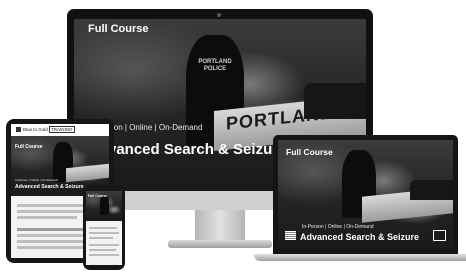  What do you see at coordinates (439, 235) in the screenshot?
I see `book-icon` at bounding box center [439, 235].